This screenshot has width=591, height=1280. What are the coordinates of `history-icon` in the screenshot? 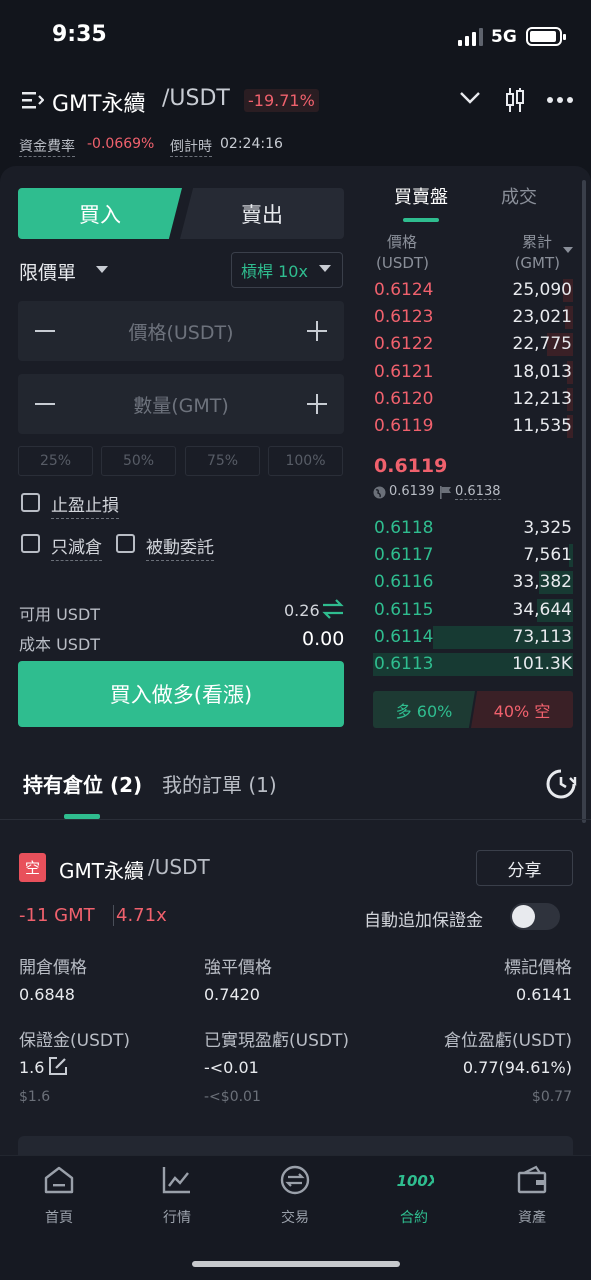 It's located at (561, 784).